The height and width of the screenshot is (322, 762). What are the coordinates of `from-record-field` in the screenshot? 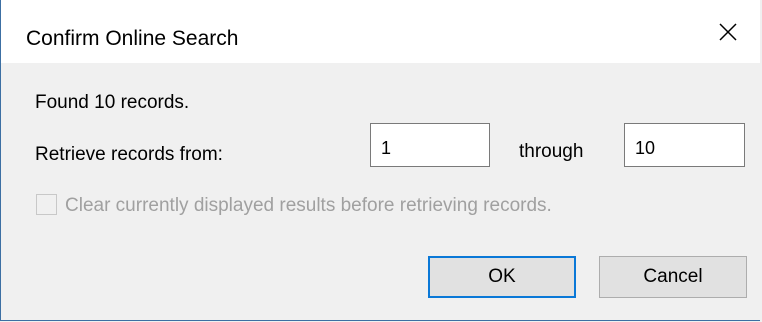 It's located at (430, 145).